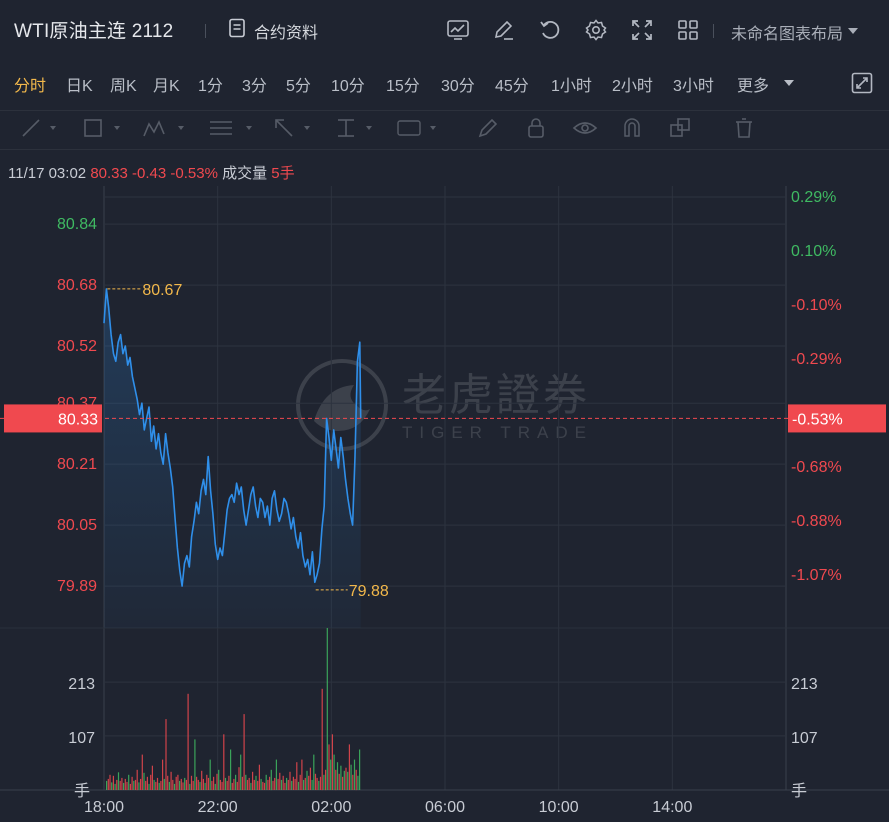 The image size is (889, 822). Describe the element at coordinates (79, 84) in the screenshot. I see `period-tab-1: 日K` at that location.